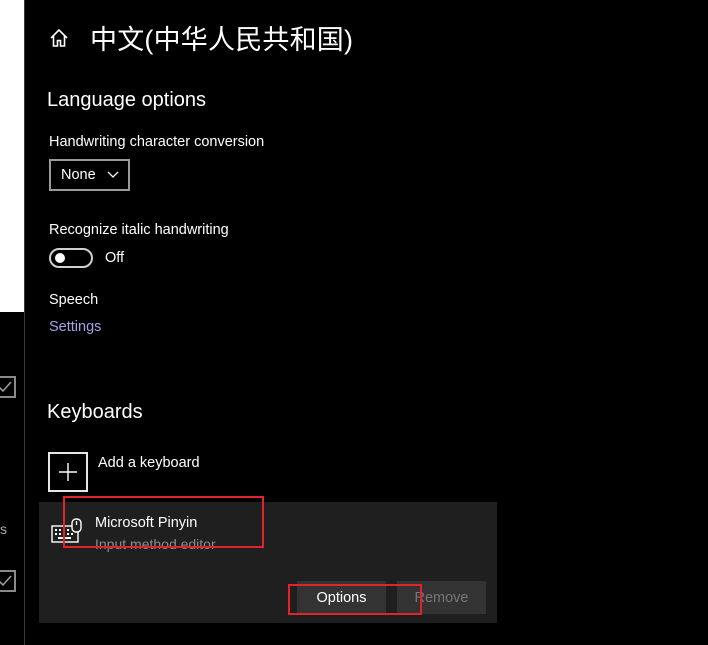 This screenshot has width=708, height=645. What do you see at coordinates (115, 258) in the screenshot?
I see `toggle-state-label: Off` at bounding box center [115, 258].